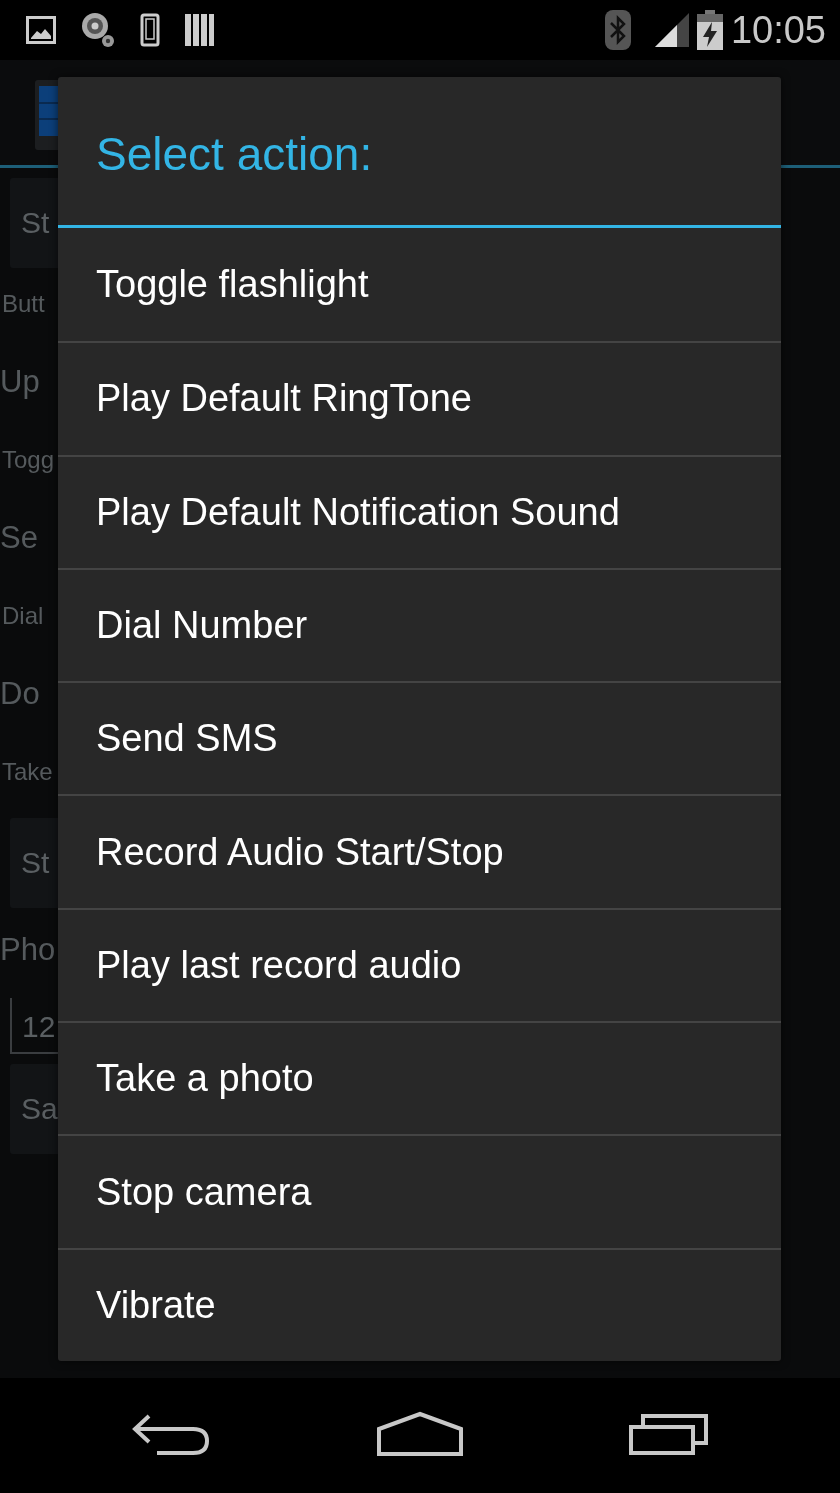  What do you see at coordinates (419, 851) in the screenshot?
I see `action-item: Record Audio Start/Stop` at bounding box center [419, 851].